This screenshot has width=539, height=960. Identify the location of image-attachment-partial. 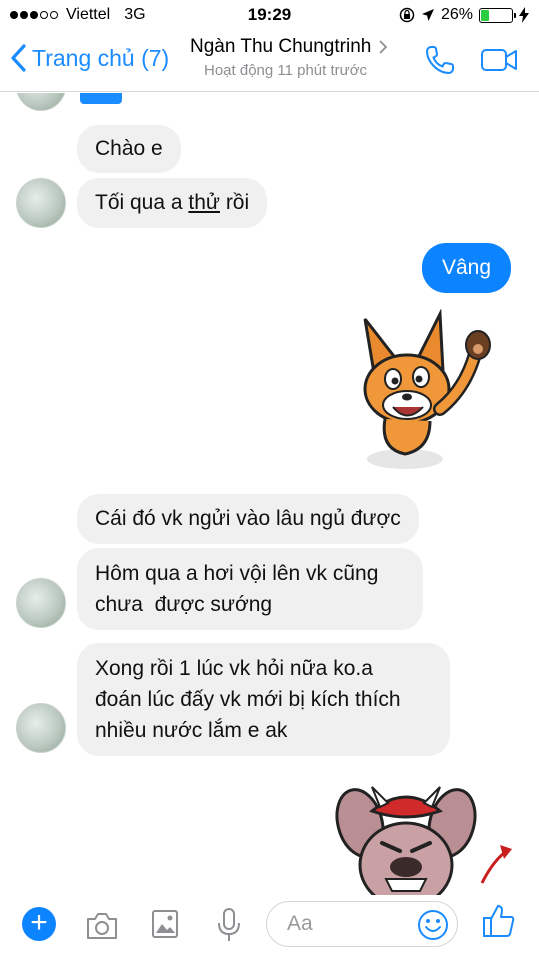
(101, 98).